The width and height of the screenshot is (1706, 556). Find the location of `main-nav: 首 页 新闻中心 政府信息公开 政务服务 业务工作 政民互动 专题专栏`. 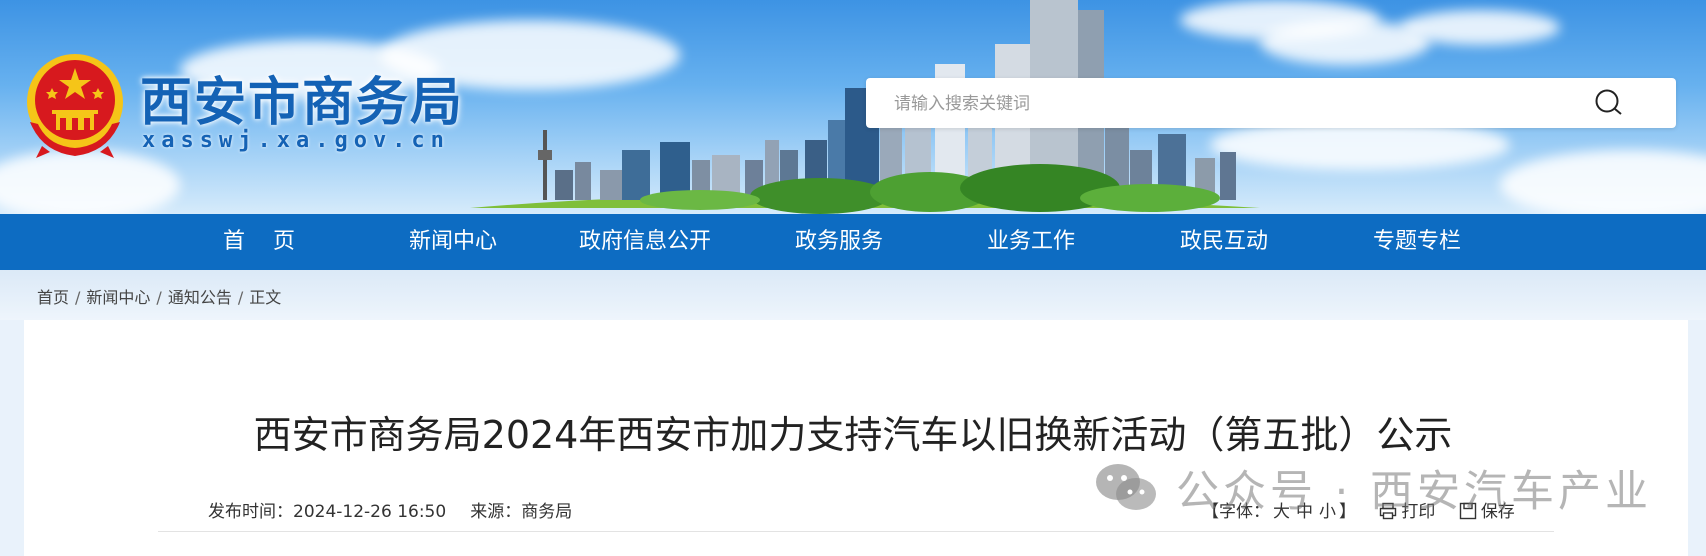

main-nav: 首 页 新闻中心 政府信息公开 政务服务 业务工作 政民互动 专题专栏 is located at coordinates (853, 242).